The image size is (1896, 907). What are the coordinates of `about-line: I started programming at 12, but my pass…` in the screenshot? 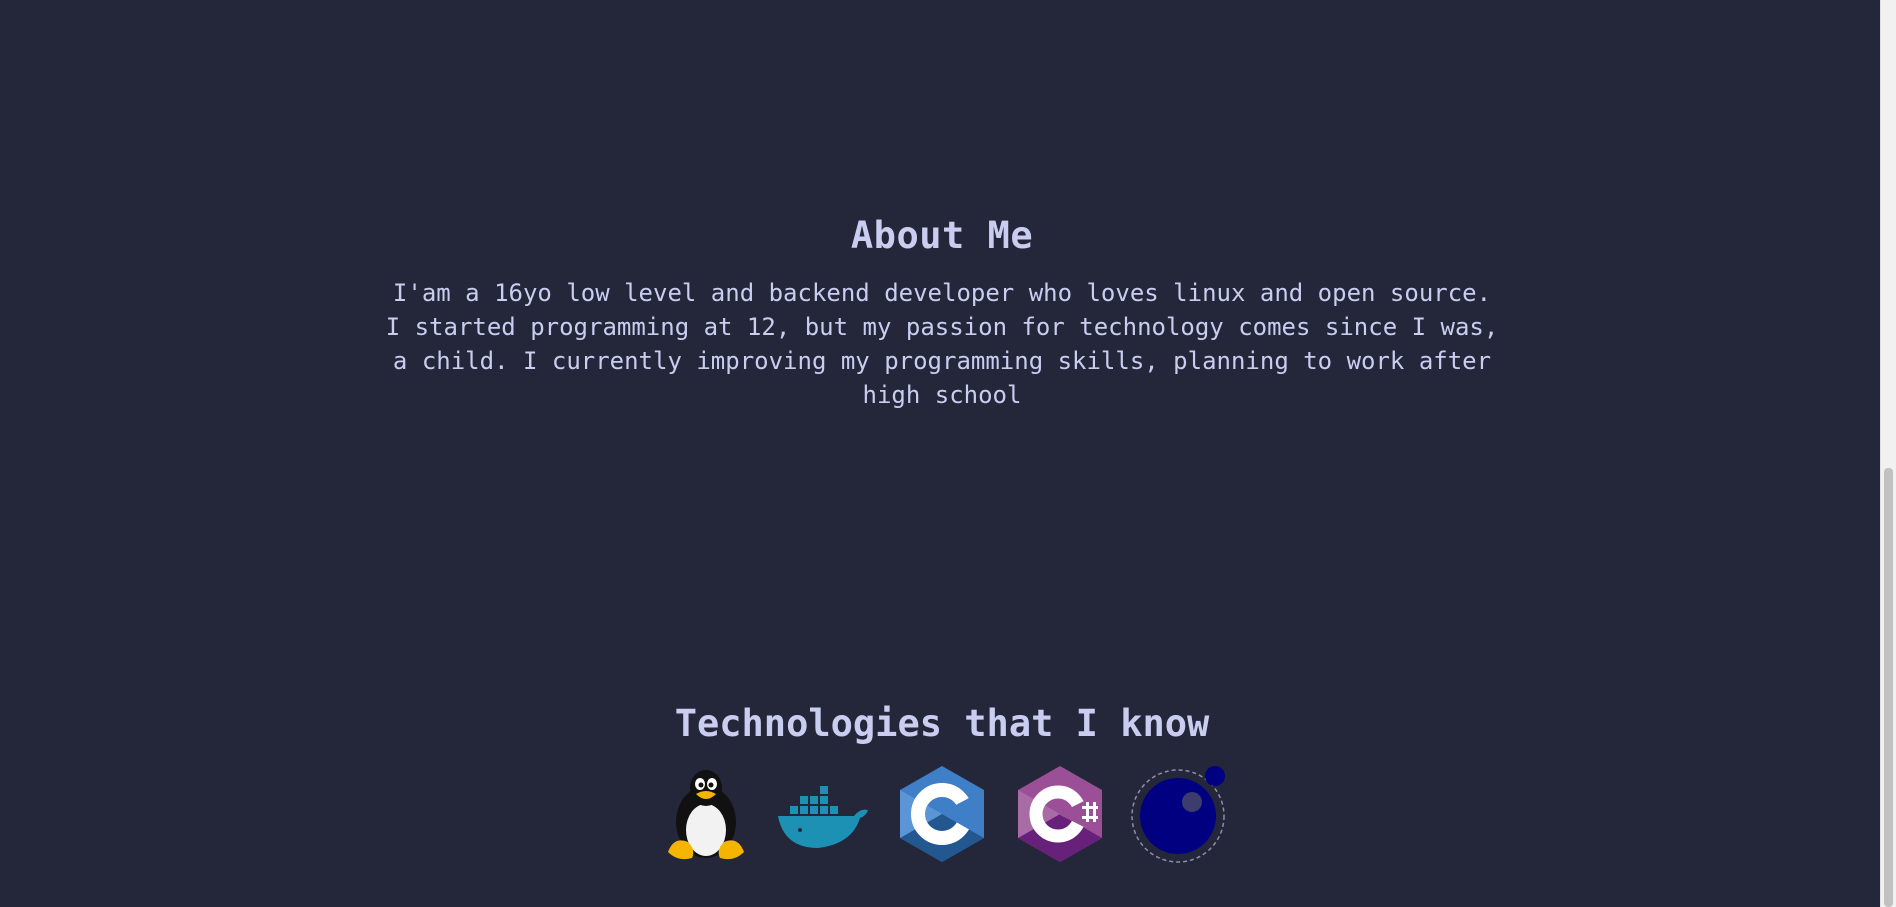 It's located at (942, 327).